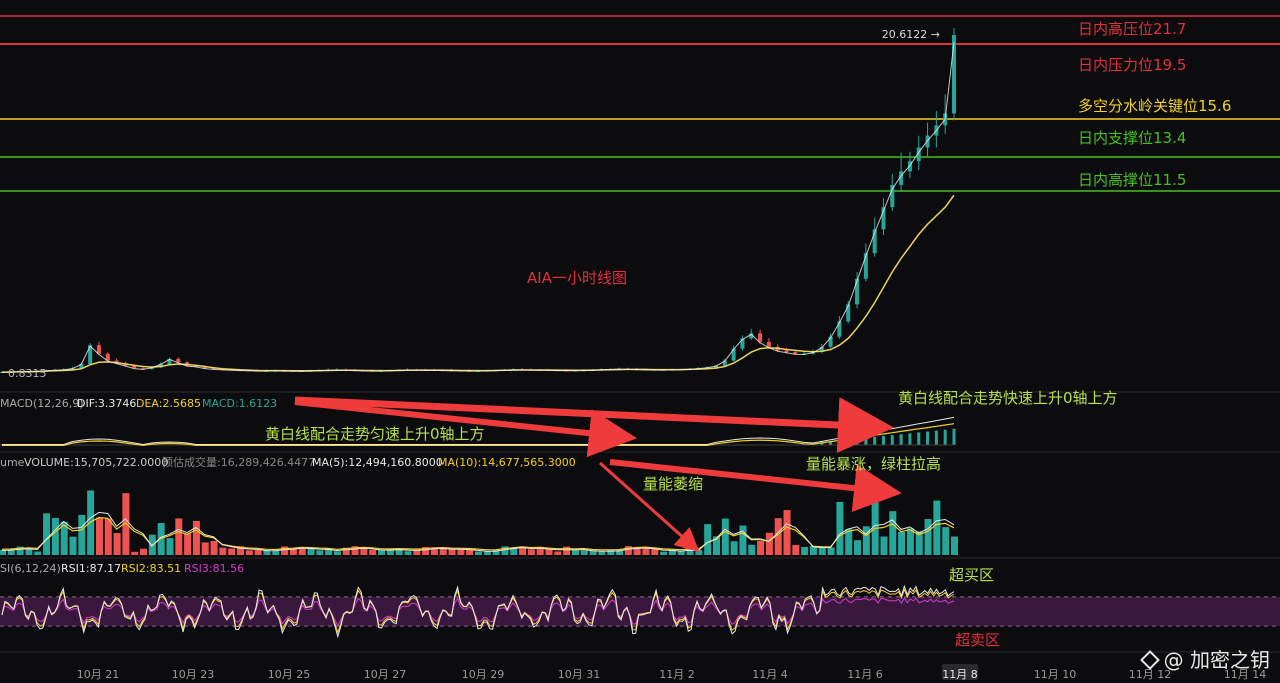 This screenshot has width=1280, height=683. Describe the element at coordinates (377, 462) in the screenshot. I see `volume-ma5: MA(5):12,494,160.8000` at that location.